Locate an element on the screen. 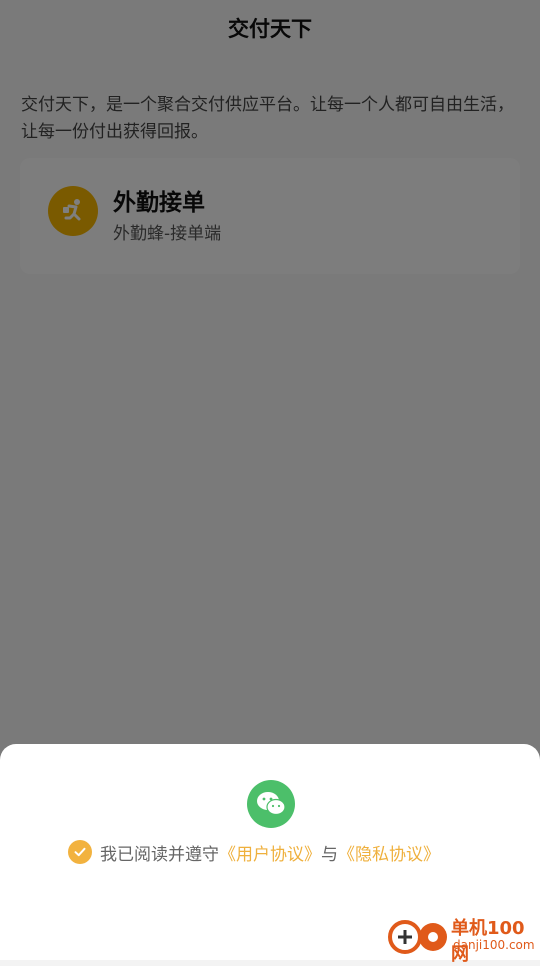 This screenshot has width=540, height=966. wechat-login-button is located at coordinates (271, 804).